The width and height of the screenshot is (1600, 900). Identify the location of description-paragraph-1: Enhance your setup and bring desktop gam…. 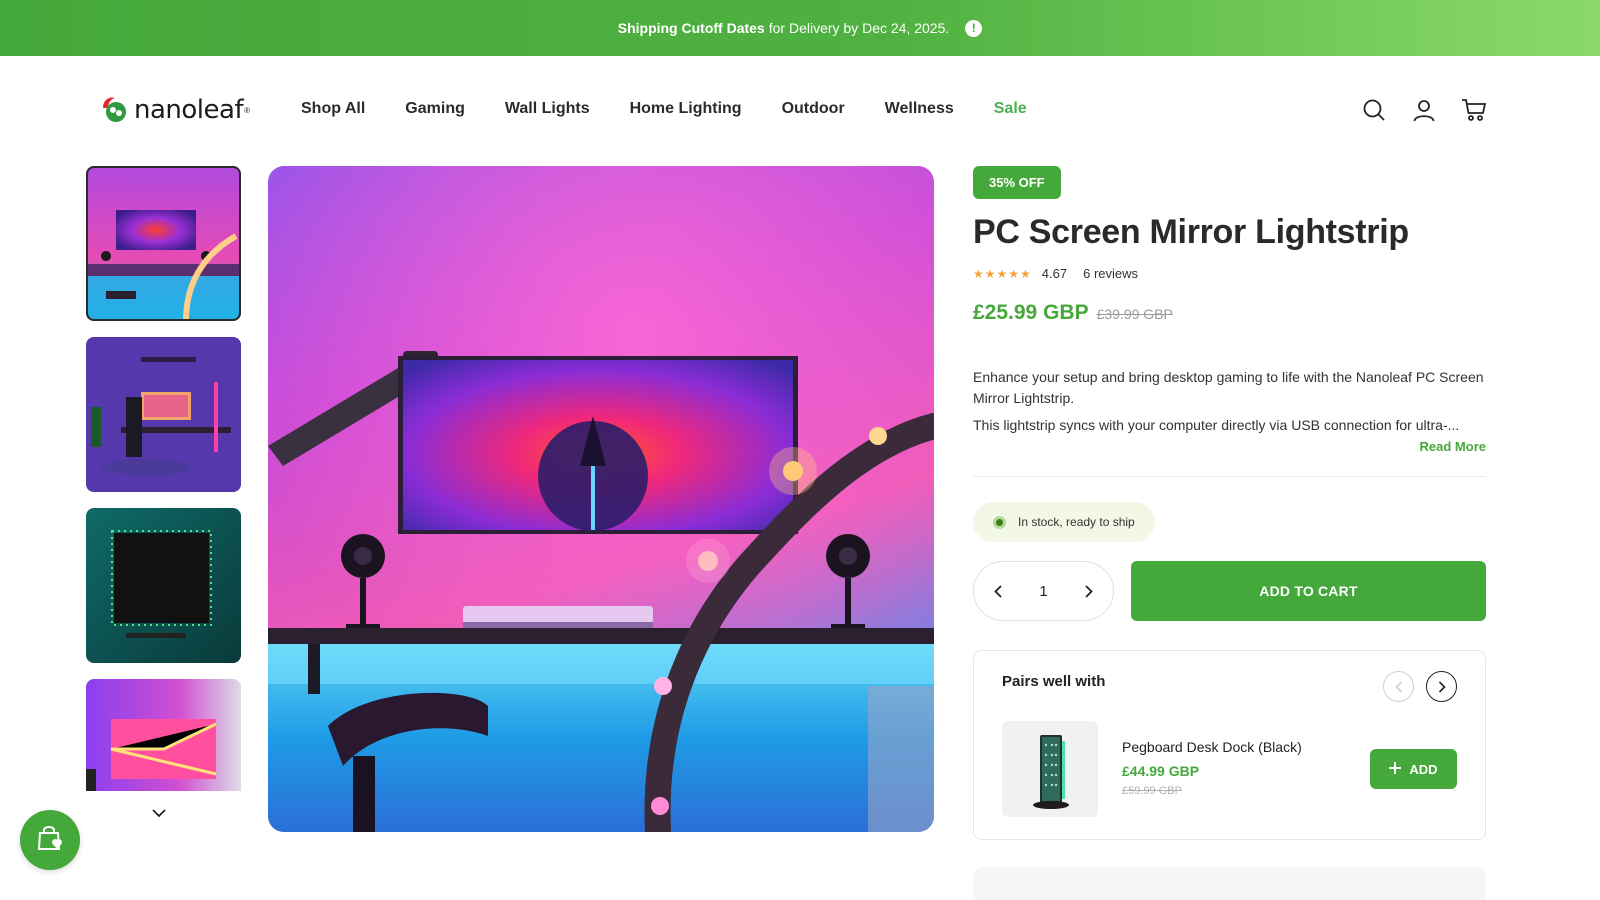
(1228, 387).